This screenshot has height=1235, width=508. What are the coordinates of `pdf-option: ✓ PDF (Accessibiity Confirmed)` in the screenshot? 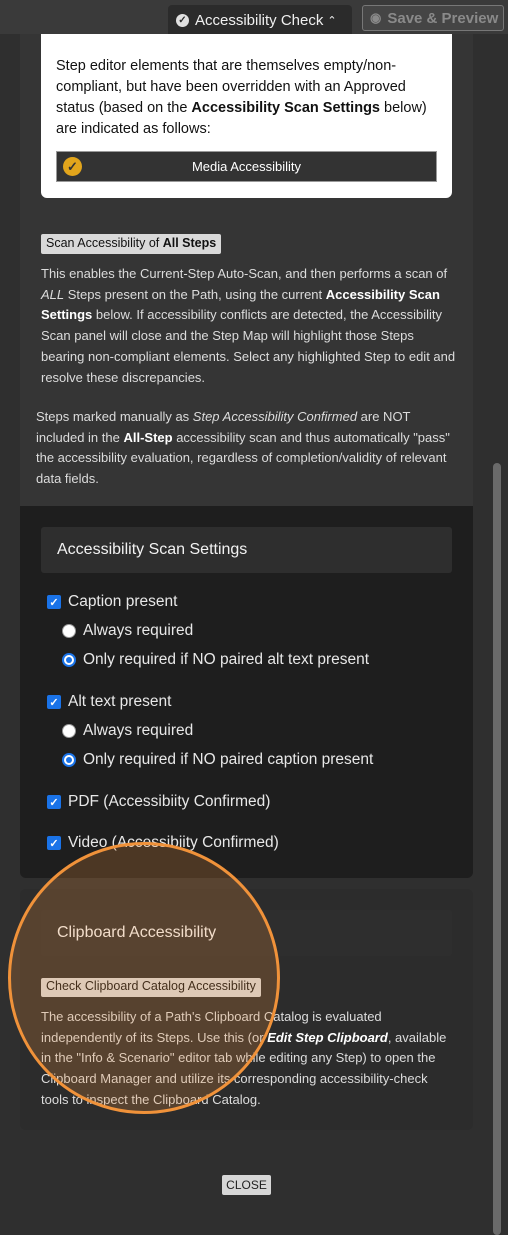 It's located at (158, 802).